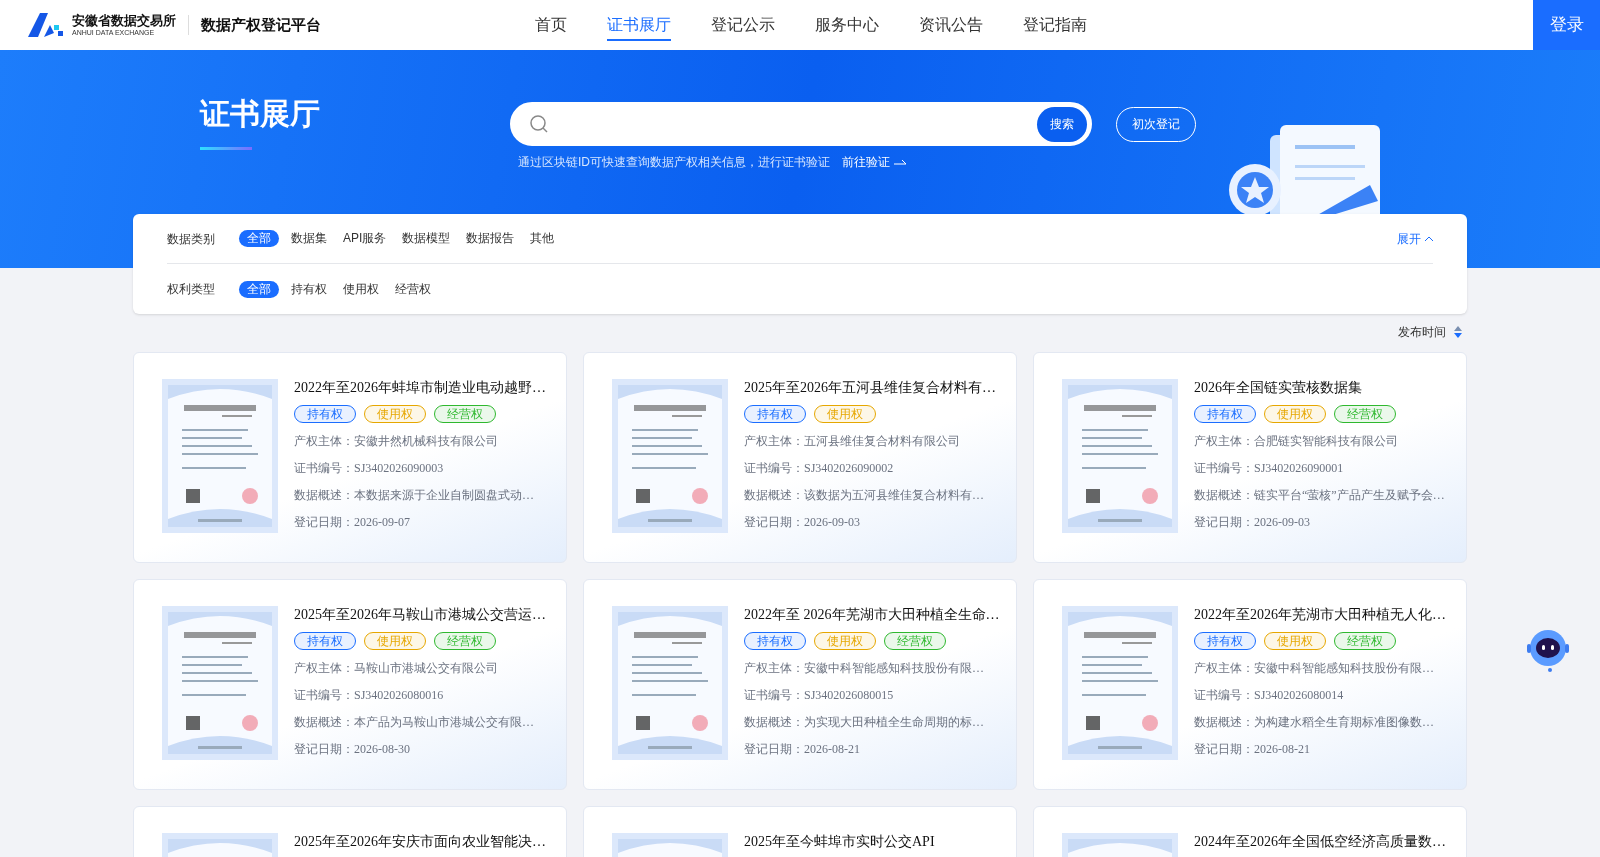 The image size is (1600, 857). Describe the element at coordinates (413, 289) in the screenshot. I see `filter-option: 经营权` at that location.